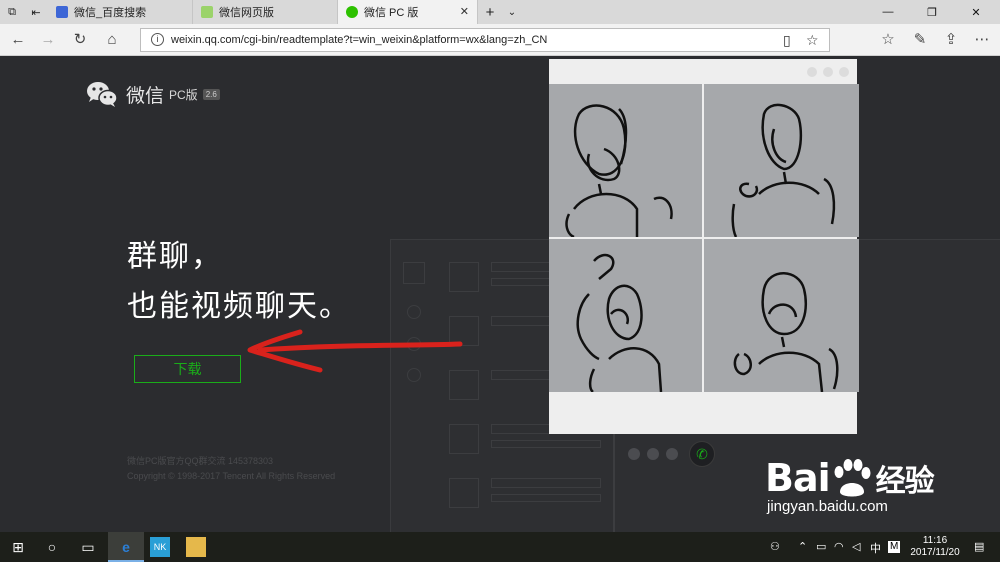  What do you see at coordinates (187, 369) in the screenshot?
I see `download-button: 下载` at bounding box center [187, 369].